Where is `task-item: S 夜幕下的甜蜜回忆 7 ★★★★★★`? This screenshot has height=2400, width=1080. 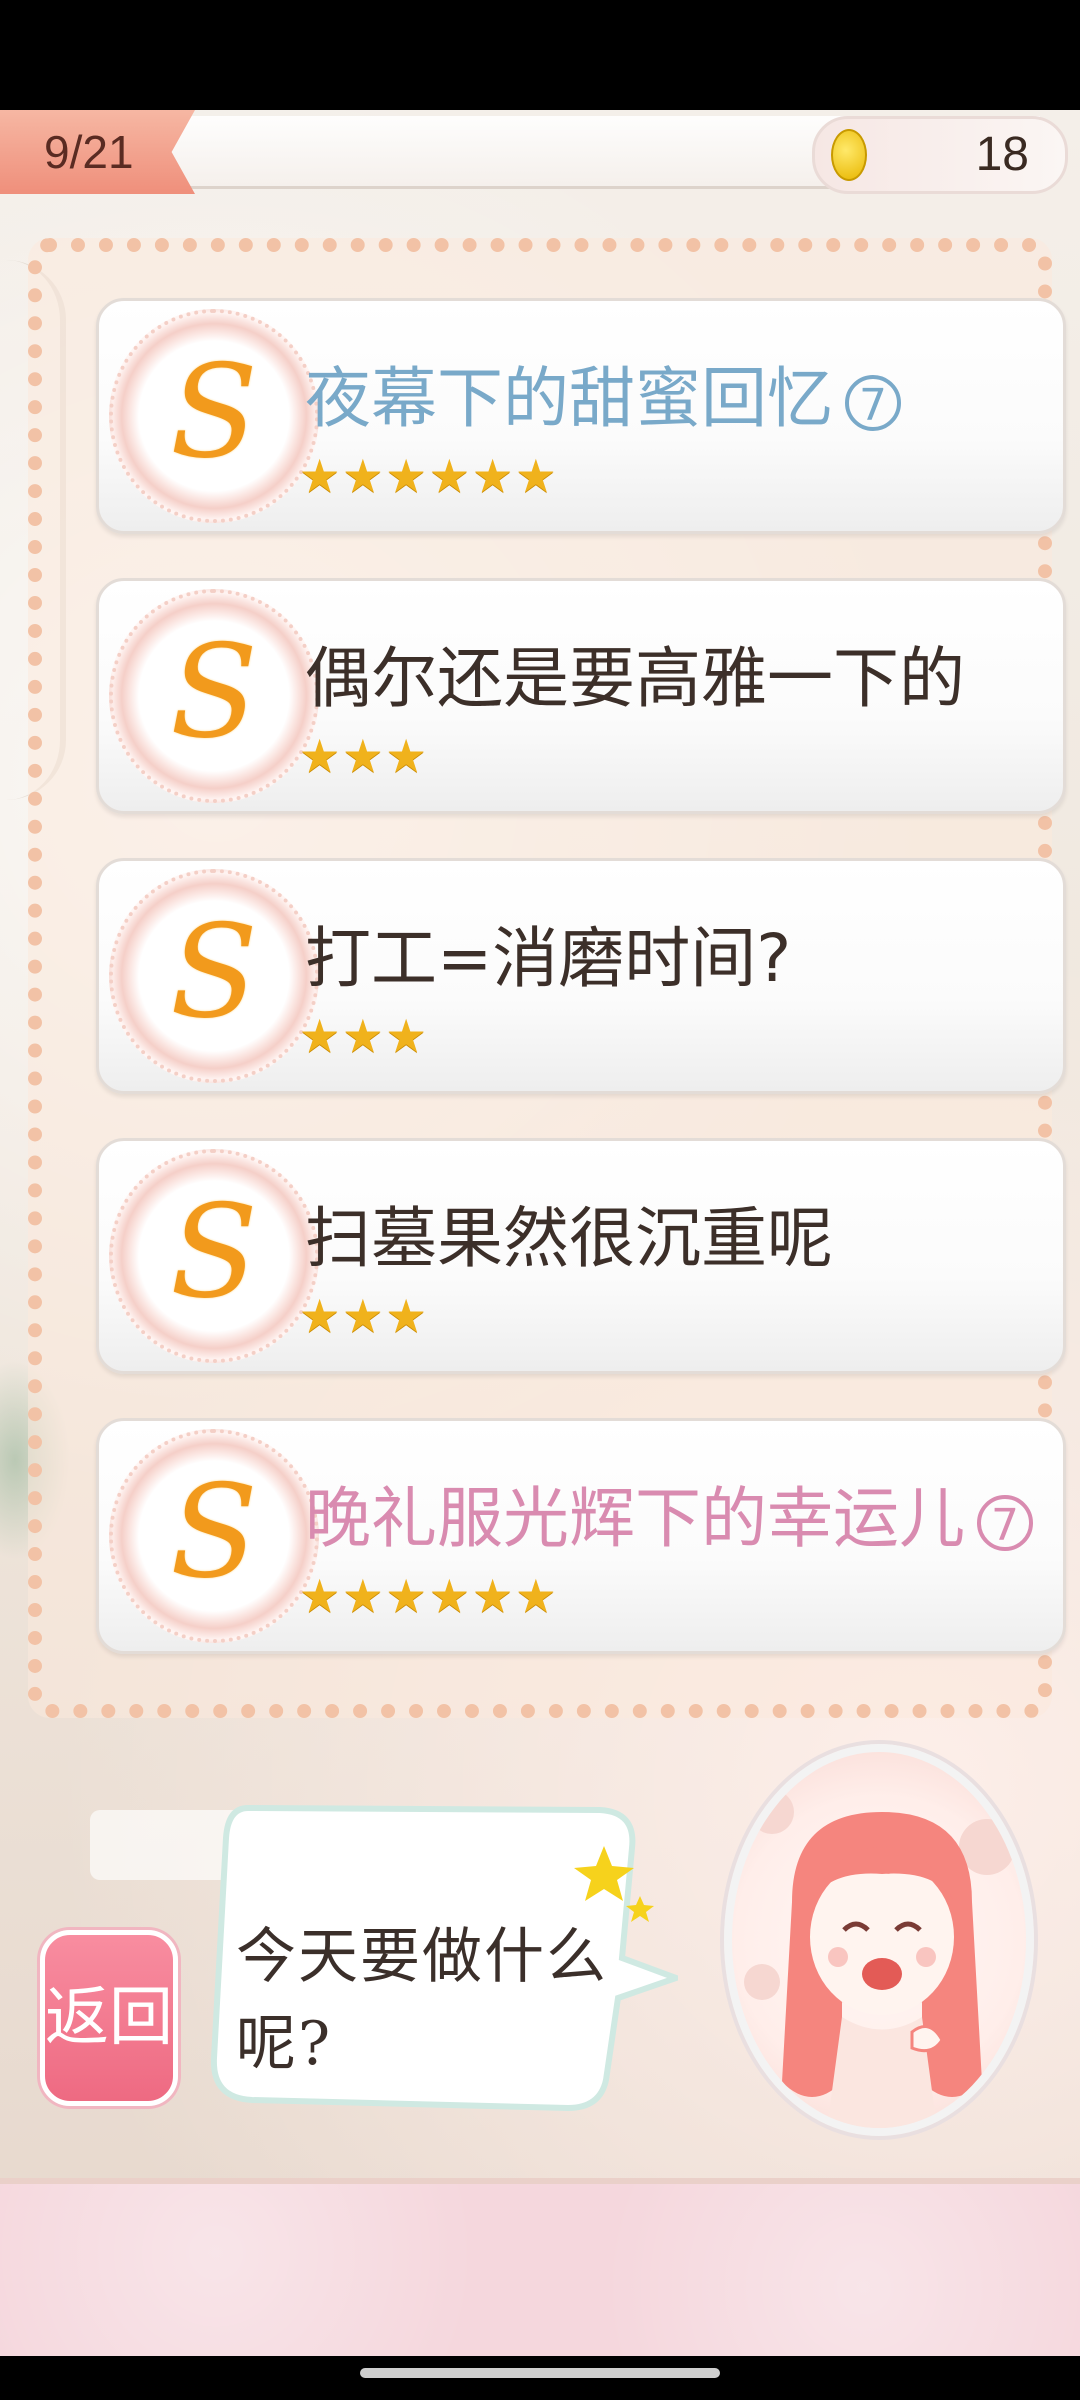 task-item: S 夜幕下的甜蜜回忆 7 ★★★★★★ is located at coordinates (581, 416).